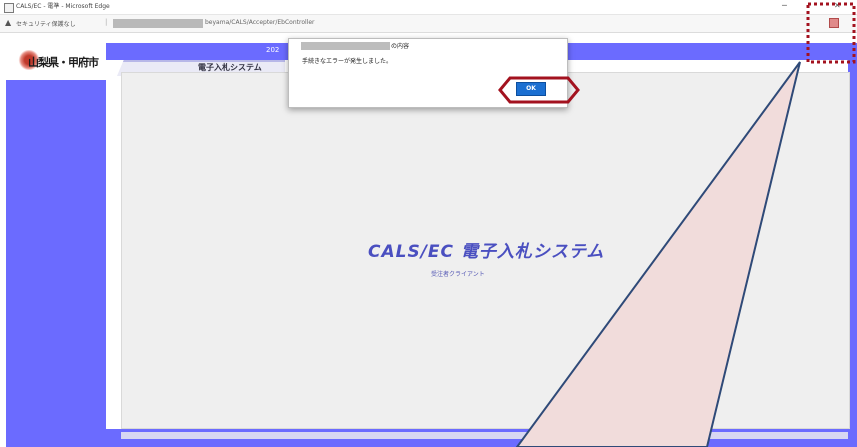  What do you see at coordinates (458, 274) in the screenshot?
I see `client-subtitle: 受注者クライアント` at bounding box center [458, 274].